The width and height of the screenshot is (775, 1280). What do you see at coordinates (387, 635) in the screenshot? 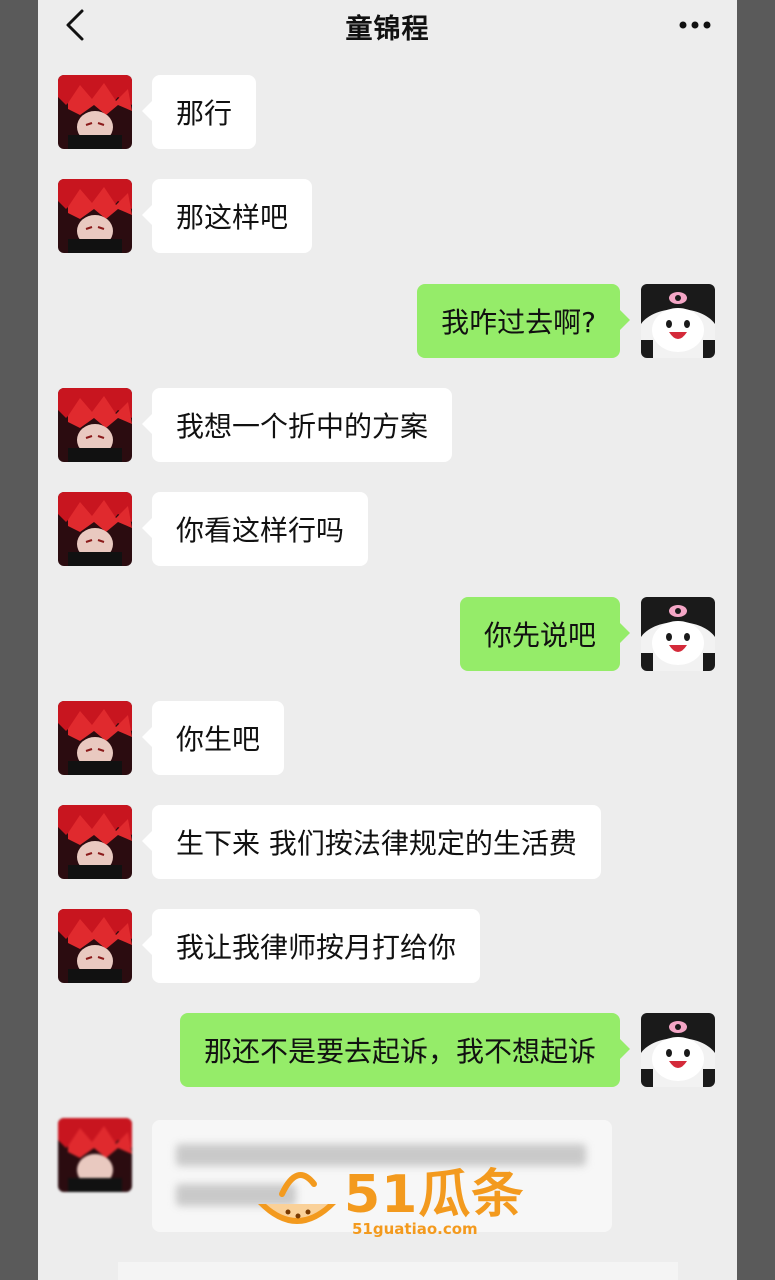
I see `message-row: 你先说吧` at bounding box center [387, 635].